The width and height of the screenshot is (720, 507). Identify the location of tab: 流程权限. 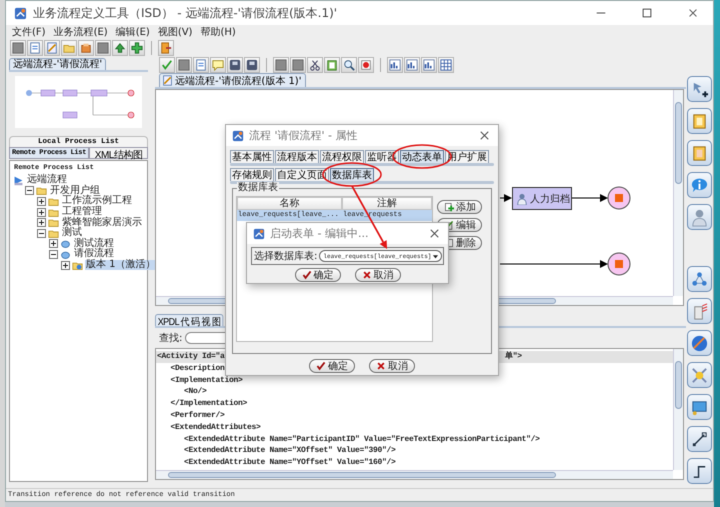
(342, 156).